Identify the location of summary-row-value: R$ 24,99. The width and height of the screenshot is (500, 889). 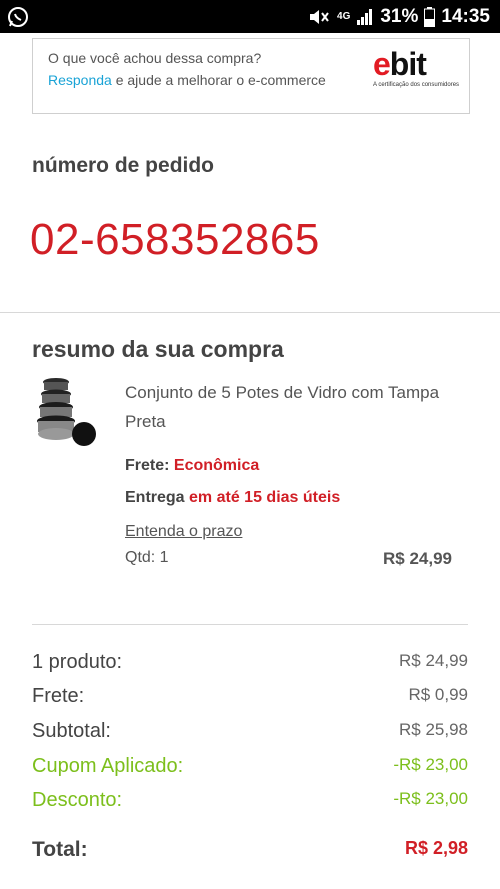
(433, 660).